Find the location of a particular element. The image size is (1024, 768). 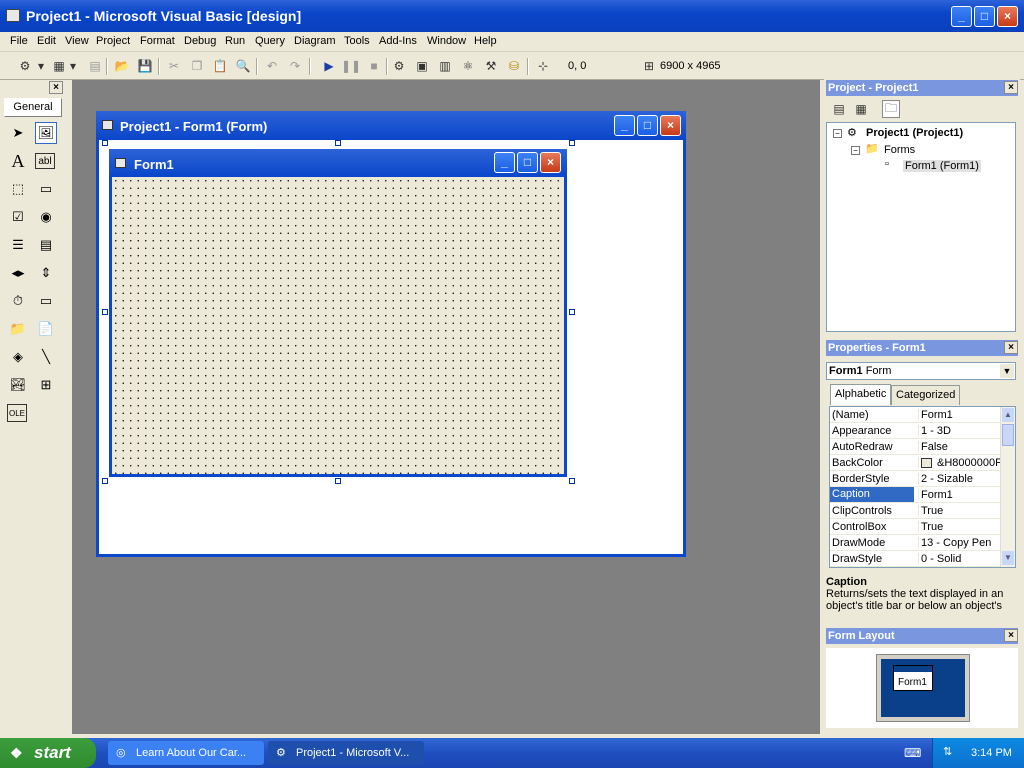

maximize-button: □ is located at coordinates (984, 16).